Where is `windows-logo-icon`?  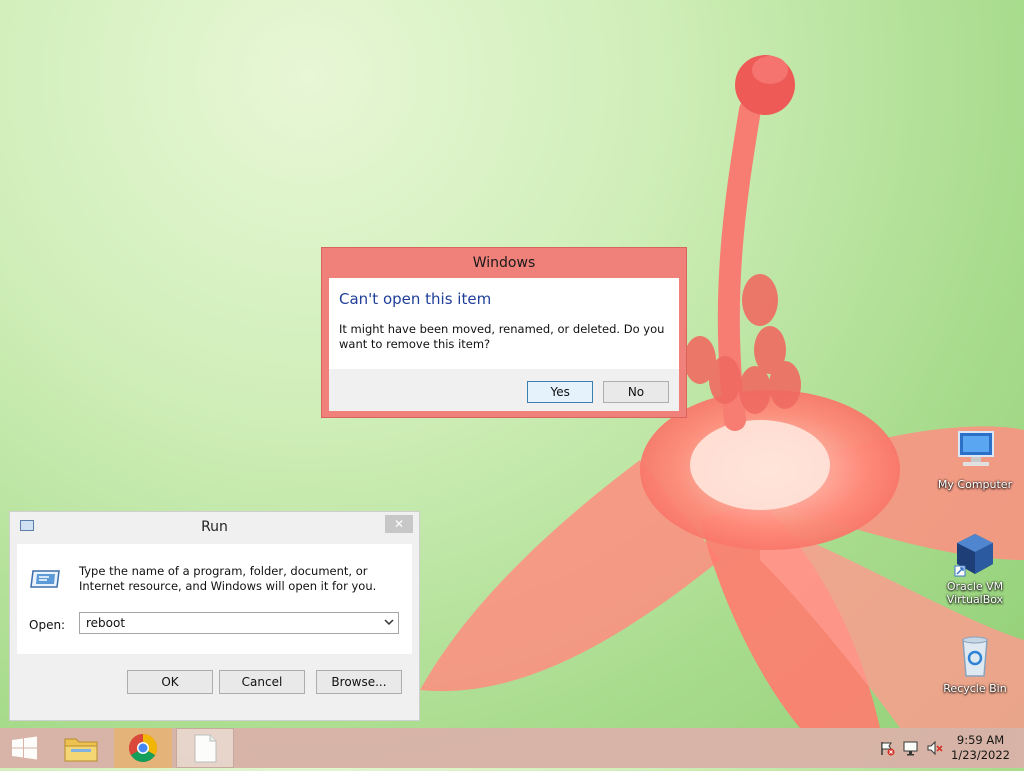 windows-logo-icon is located at coordinates (24, 748).